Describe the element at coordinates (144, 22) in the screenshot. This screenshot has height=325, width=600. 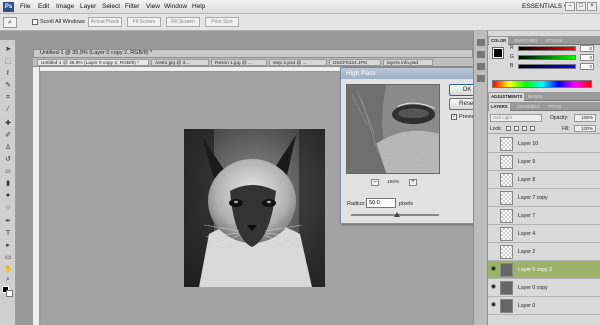
I see `fit-screen-button: Fit Screen` at that location.